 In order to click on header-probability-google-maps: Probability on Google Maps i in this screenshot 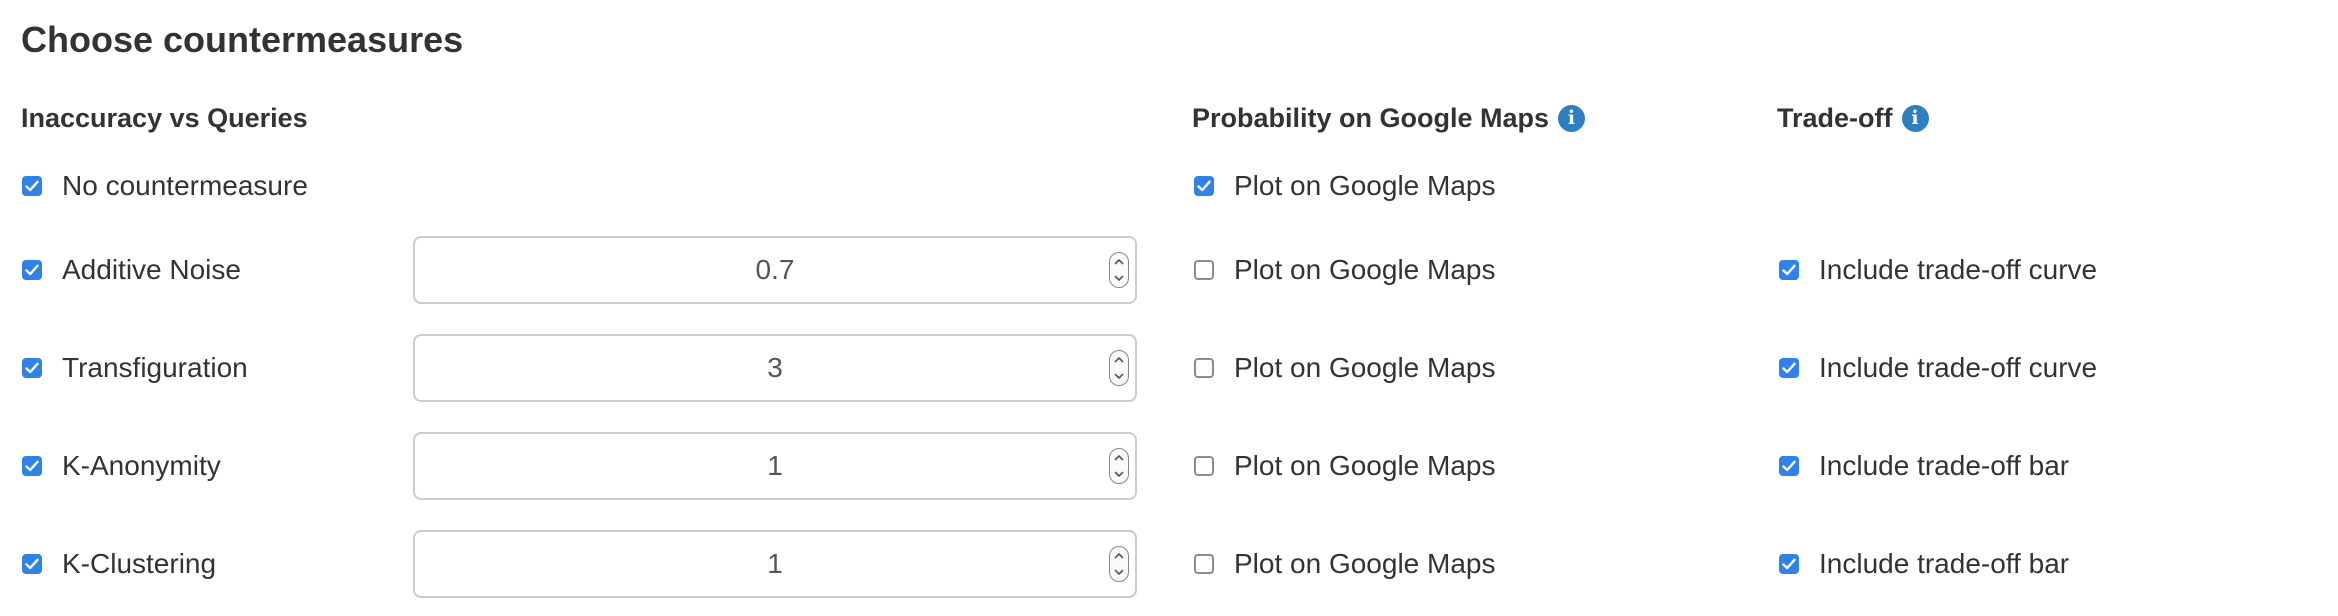, I will do `click(1389, 118)`.